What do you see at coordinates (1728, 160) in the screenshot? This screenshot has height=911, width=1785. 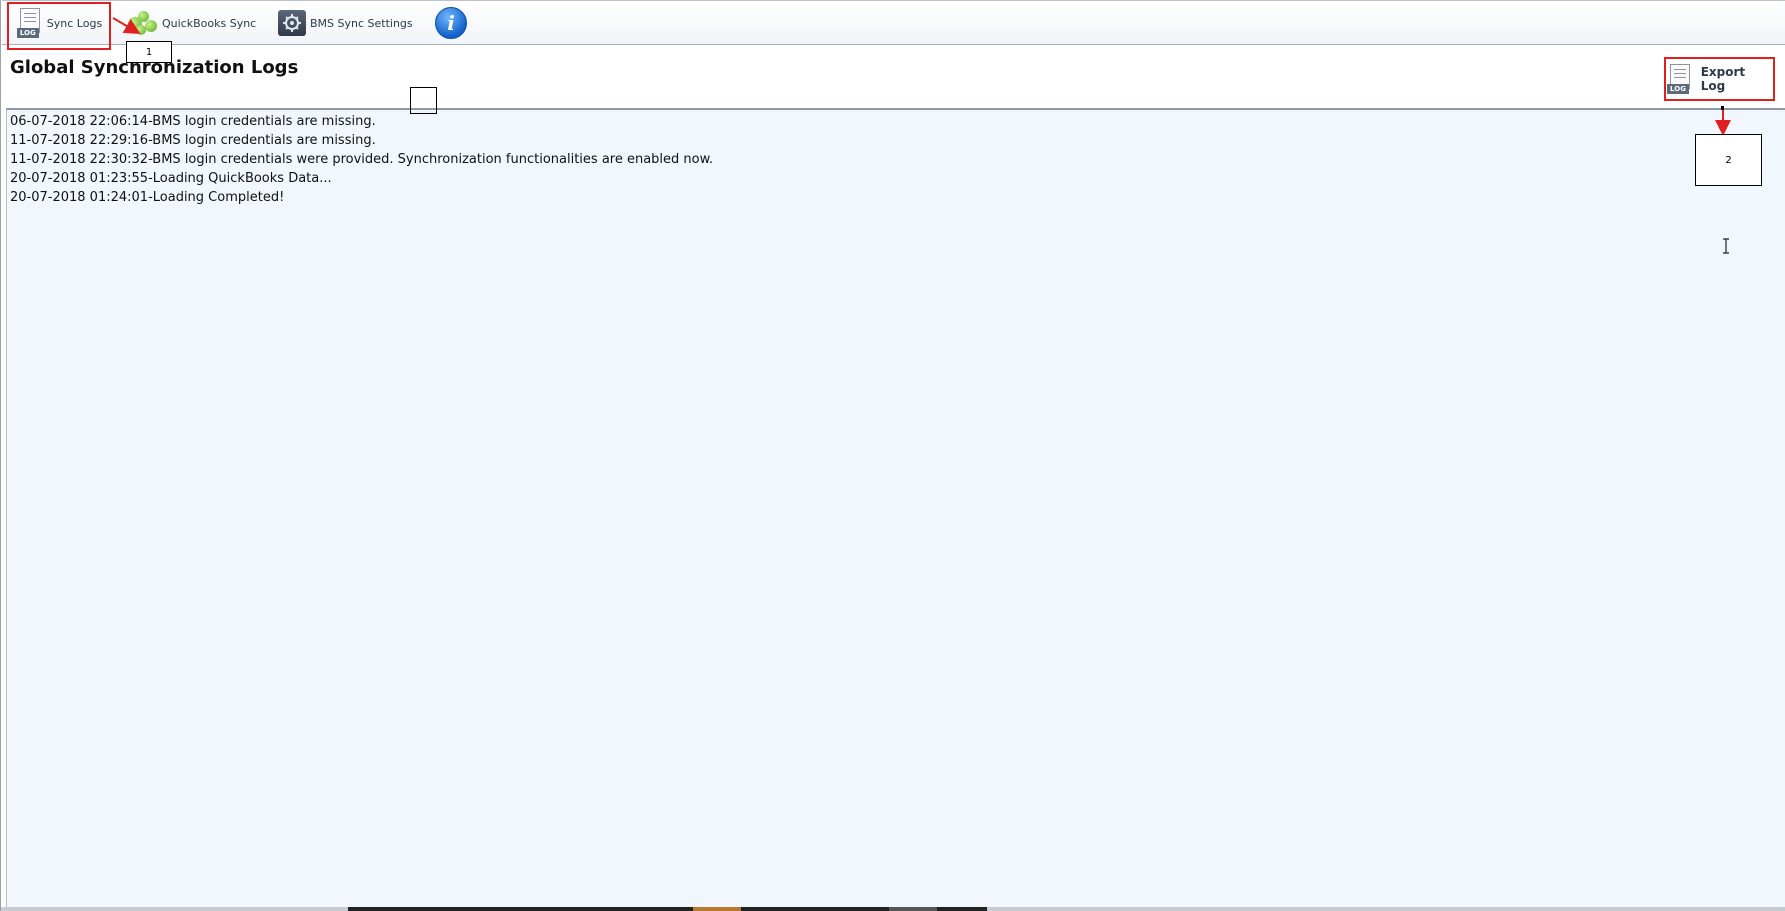 I see `callout-2: 2` at bounding box center [1728, 160].